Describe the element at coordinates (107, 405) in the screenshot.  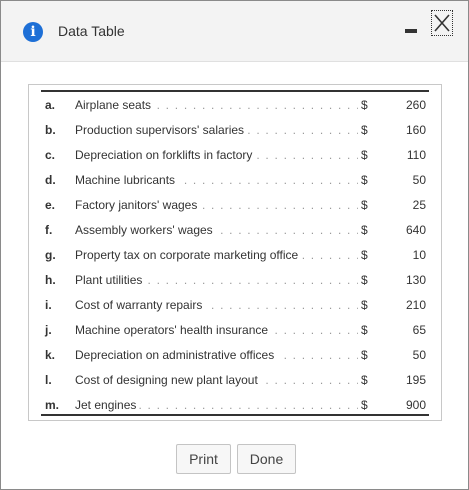
I see `row-label: Jet engines` at that location.